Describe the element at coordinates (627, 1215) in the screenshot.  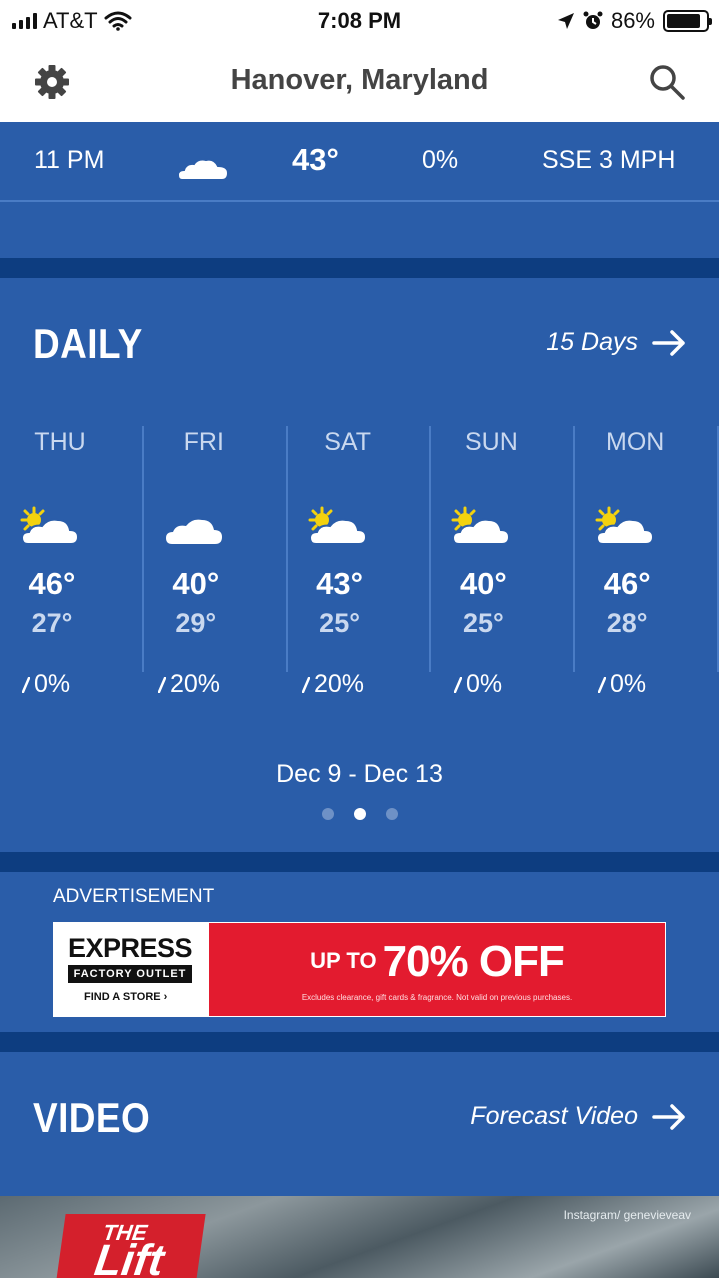
I see `image-credit: Instagram/ genevieveav` at that location.